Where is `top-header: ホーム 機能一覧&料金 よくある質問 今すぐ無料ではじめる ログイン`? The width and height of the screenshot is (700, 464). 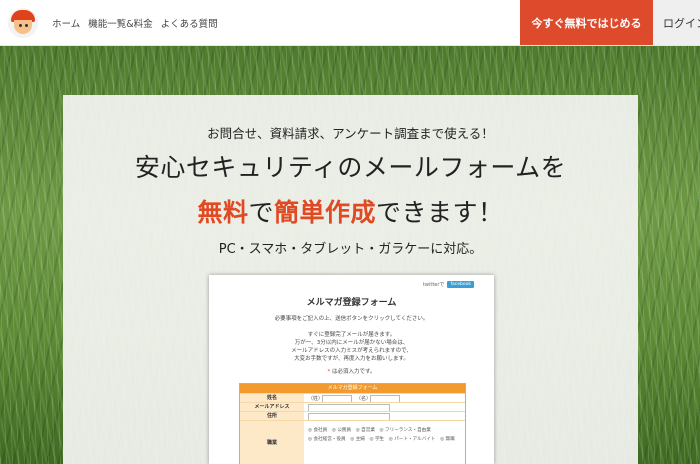 top-header: ホーム 機能一覧&料金 よくある質問 今すぐ無料ではじめる ログイン is located at coordinates (350, 23).